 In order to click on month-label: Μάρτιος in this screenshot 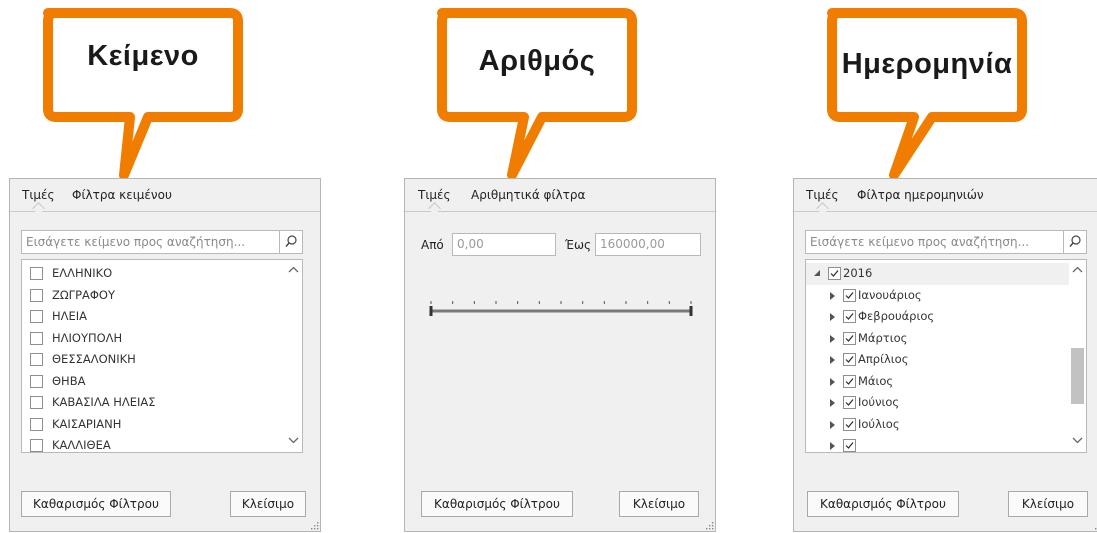, I will do `click(883, 337)`.